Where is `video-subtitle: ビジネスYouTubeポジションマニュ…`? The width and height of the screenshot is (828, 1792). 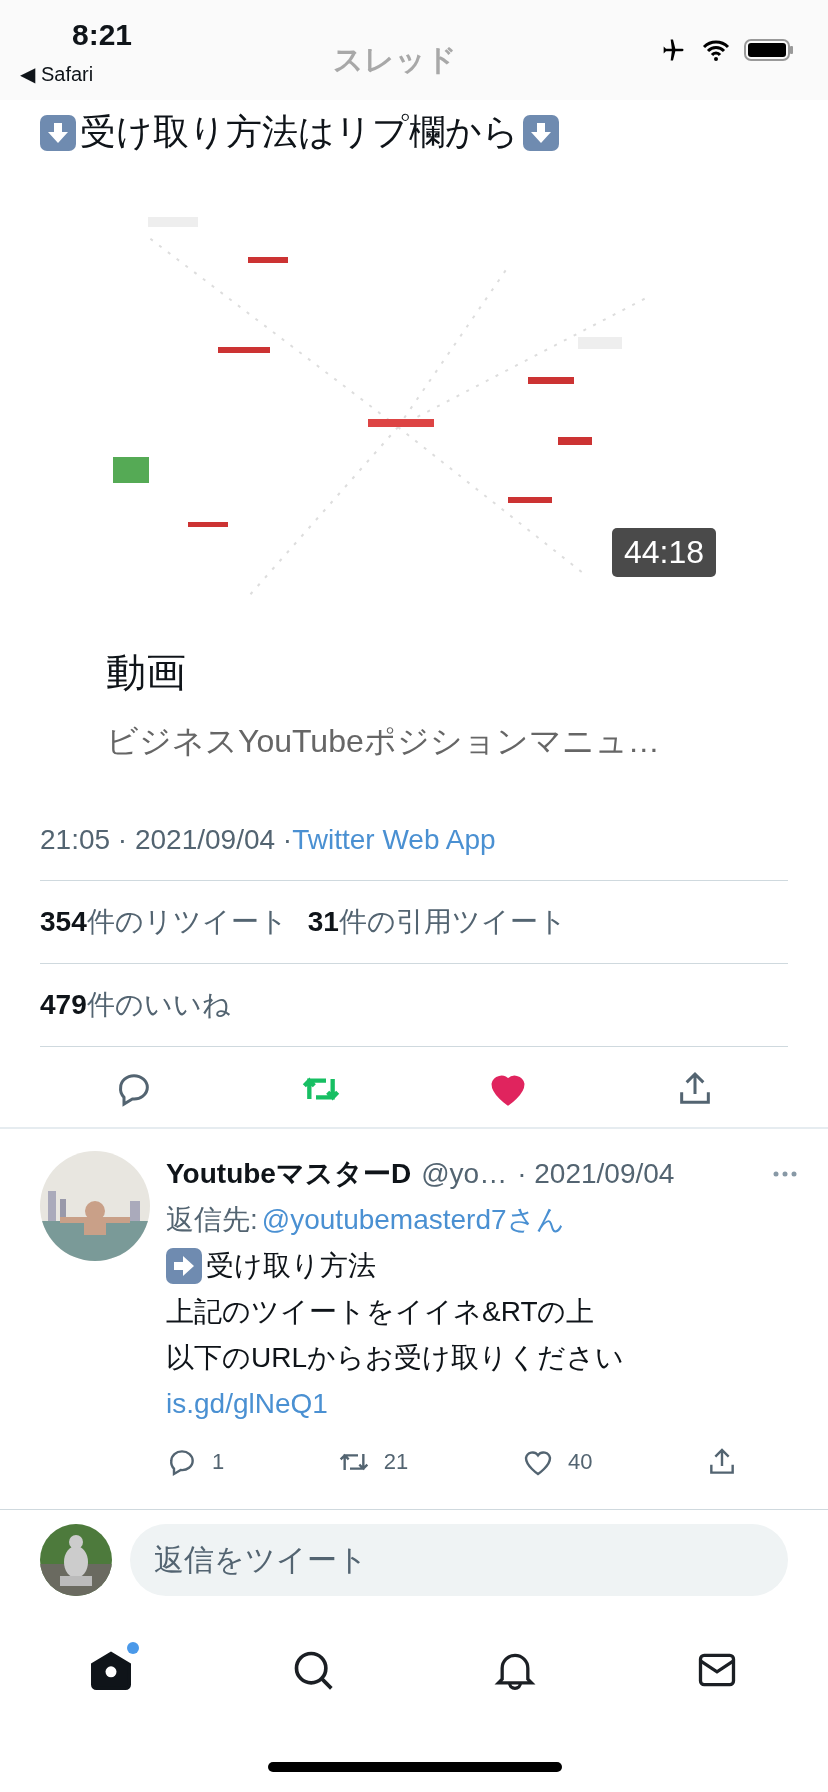
video-subtitle: ビジネスYouTubeポジションマニュ… is located at coordinates (383, 741).